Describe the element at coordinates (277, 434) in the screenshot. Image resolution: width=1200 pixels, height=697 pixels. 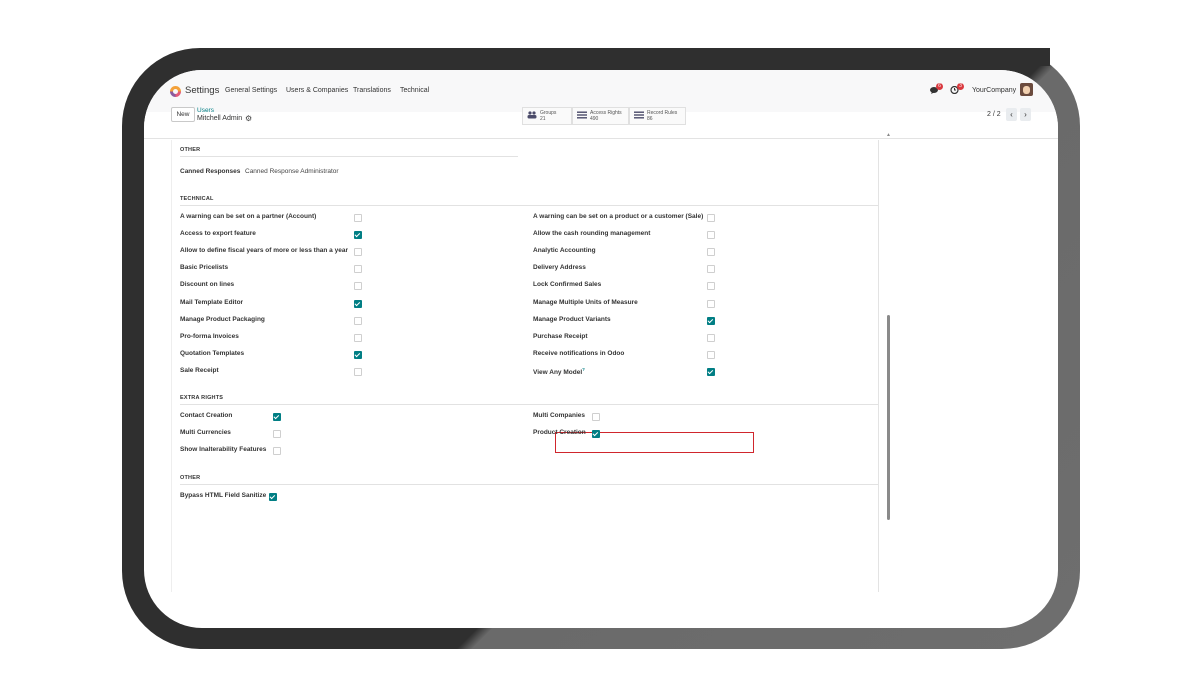
I see `multi-currencies-checkbox` at that location.